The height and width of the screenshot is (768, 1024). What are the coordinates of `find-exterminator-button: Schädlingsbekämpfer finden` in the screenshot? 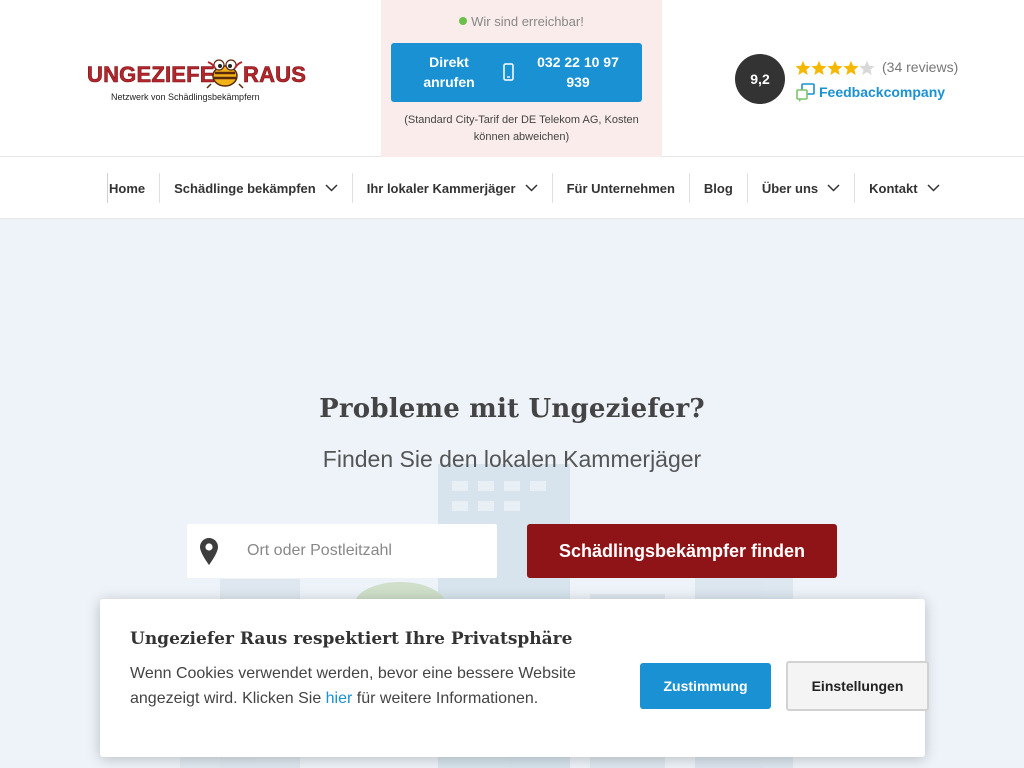 It's located at (682, 551).